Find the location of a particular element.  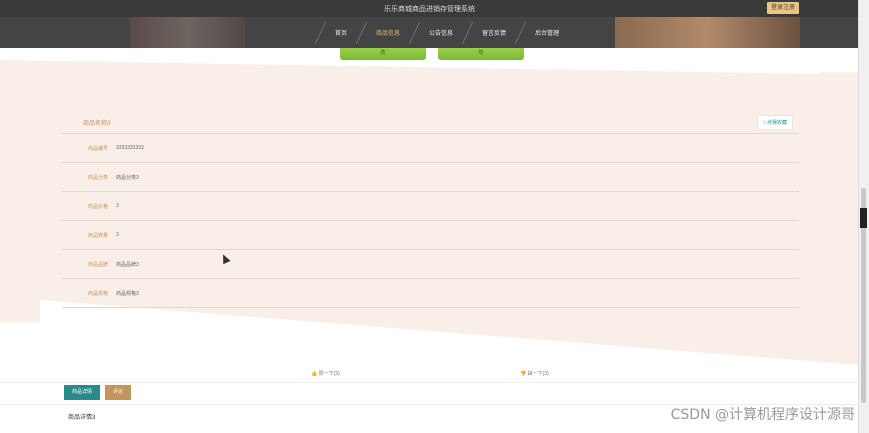

field-label: 商品规格 is located at coordinates (97, 293).